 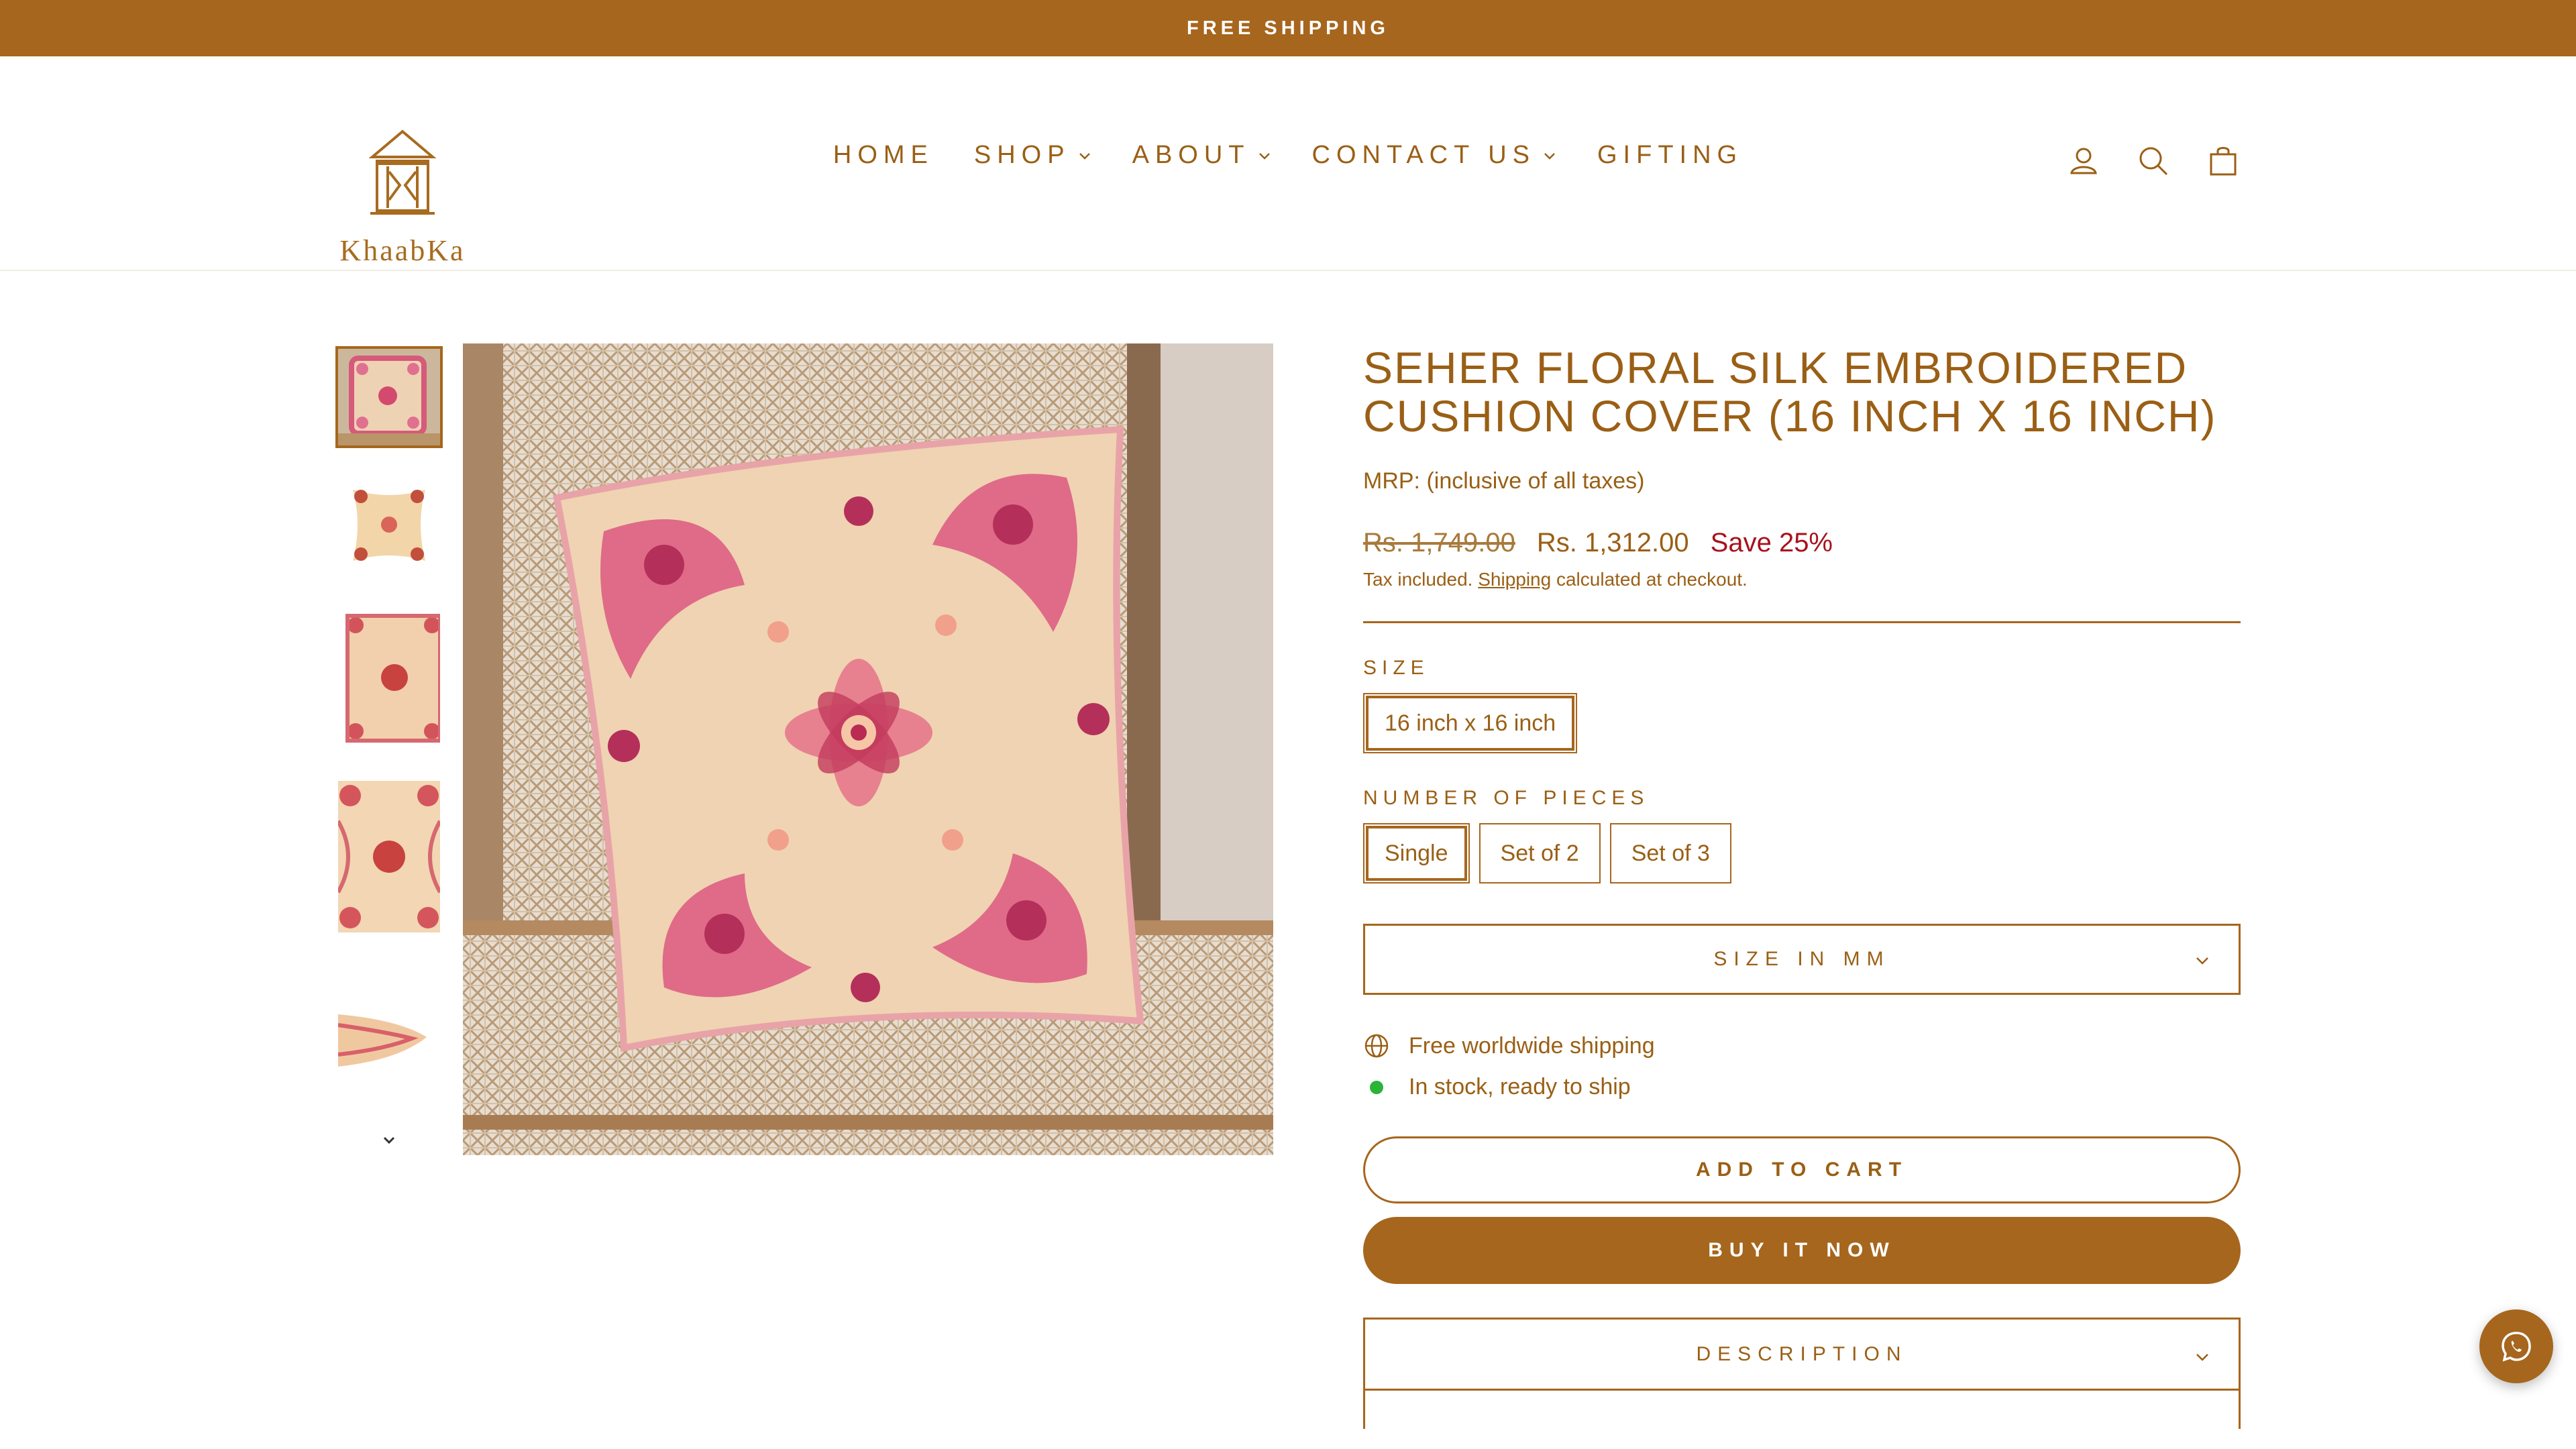 What do you see at coordinates (1514, 579) in the screenshot?
I see `shipping-link: Shipping` at bounding box center [1514, 579].